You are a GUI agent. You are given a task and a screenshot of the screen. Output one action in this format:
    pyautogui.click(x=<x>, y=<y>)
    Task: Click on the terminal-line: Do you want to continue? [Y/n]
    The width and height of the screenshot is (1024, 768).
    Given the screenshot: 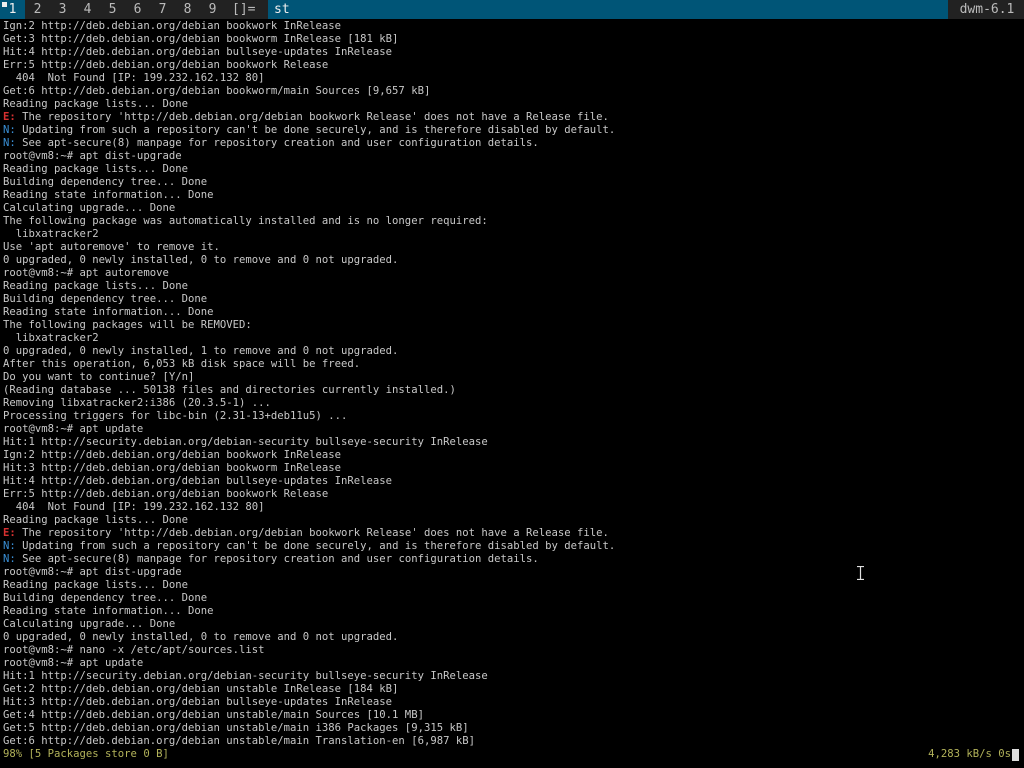 What is the action you would take?
    pyautogui.click(x=99, y=377)
    